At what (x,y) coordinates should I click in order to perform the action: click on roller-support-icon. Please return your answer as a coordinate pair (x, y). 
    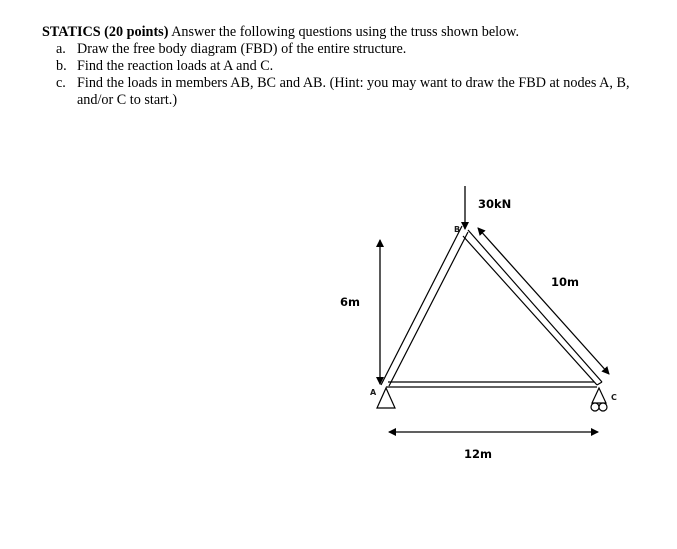
    Looking at the image, I should click on (599, 399).